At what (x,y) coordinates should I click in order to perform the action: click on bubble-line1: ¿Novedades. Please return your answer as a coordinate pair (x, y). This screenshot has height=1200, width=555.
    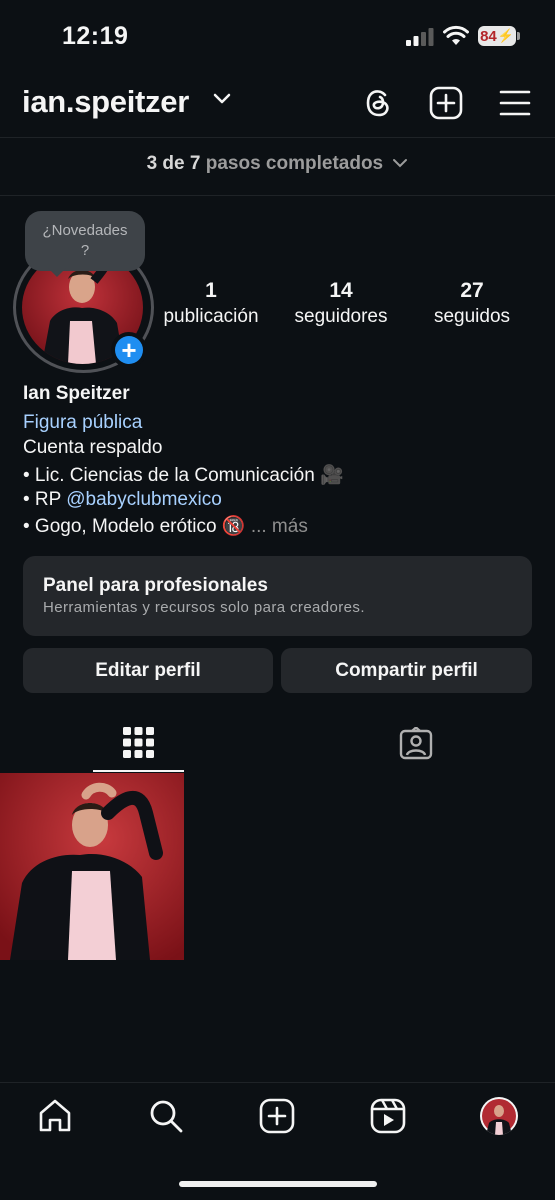
    Looking at the image, I should click on (85, 230).